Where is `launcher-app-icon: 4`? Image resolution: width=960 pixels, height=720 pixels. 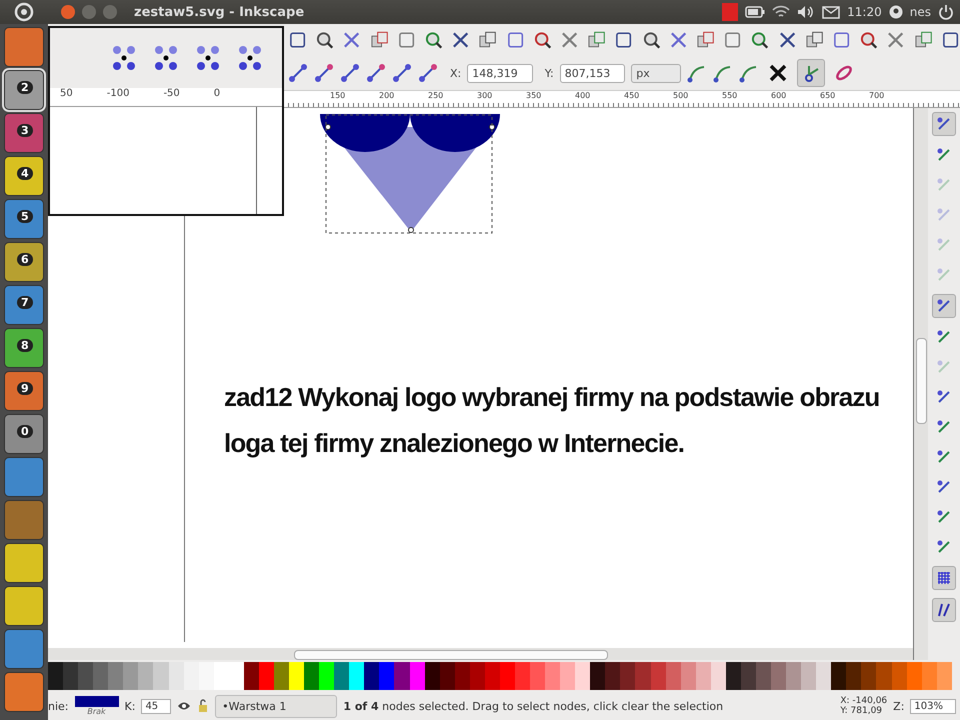
launcher-app-icon: 4 is located at coordinates (24, 176).